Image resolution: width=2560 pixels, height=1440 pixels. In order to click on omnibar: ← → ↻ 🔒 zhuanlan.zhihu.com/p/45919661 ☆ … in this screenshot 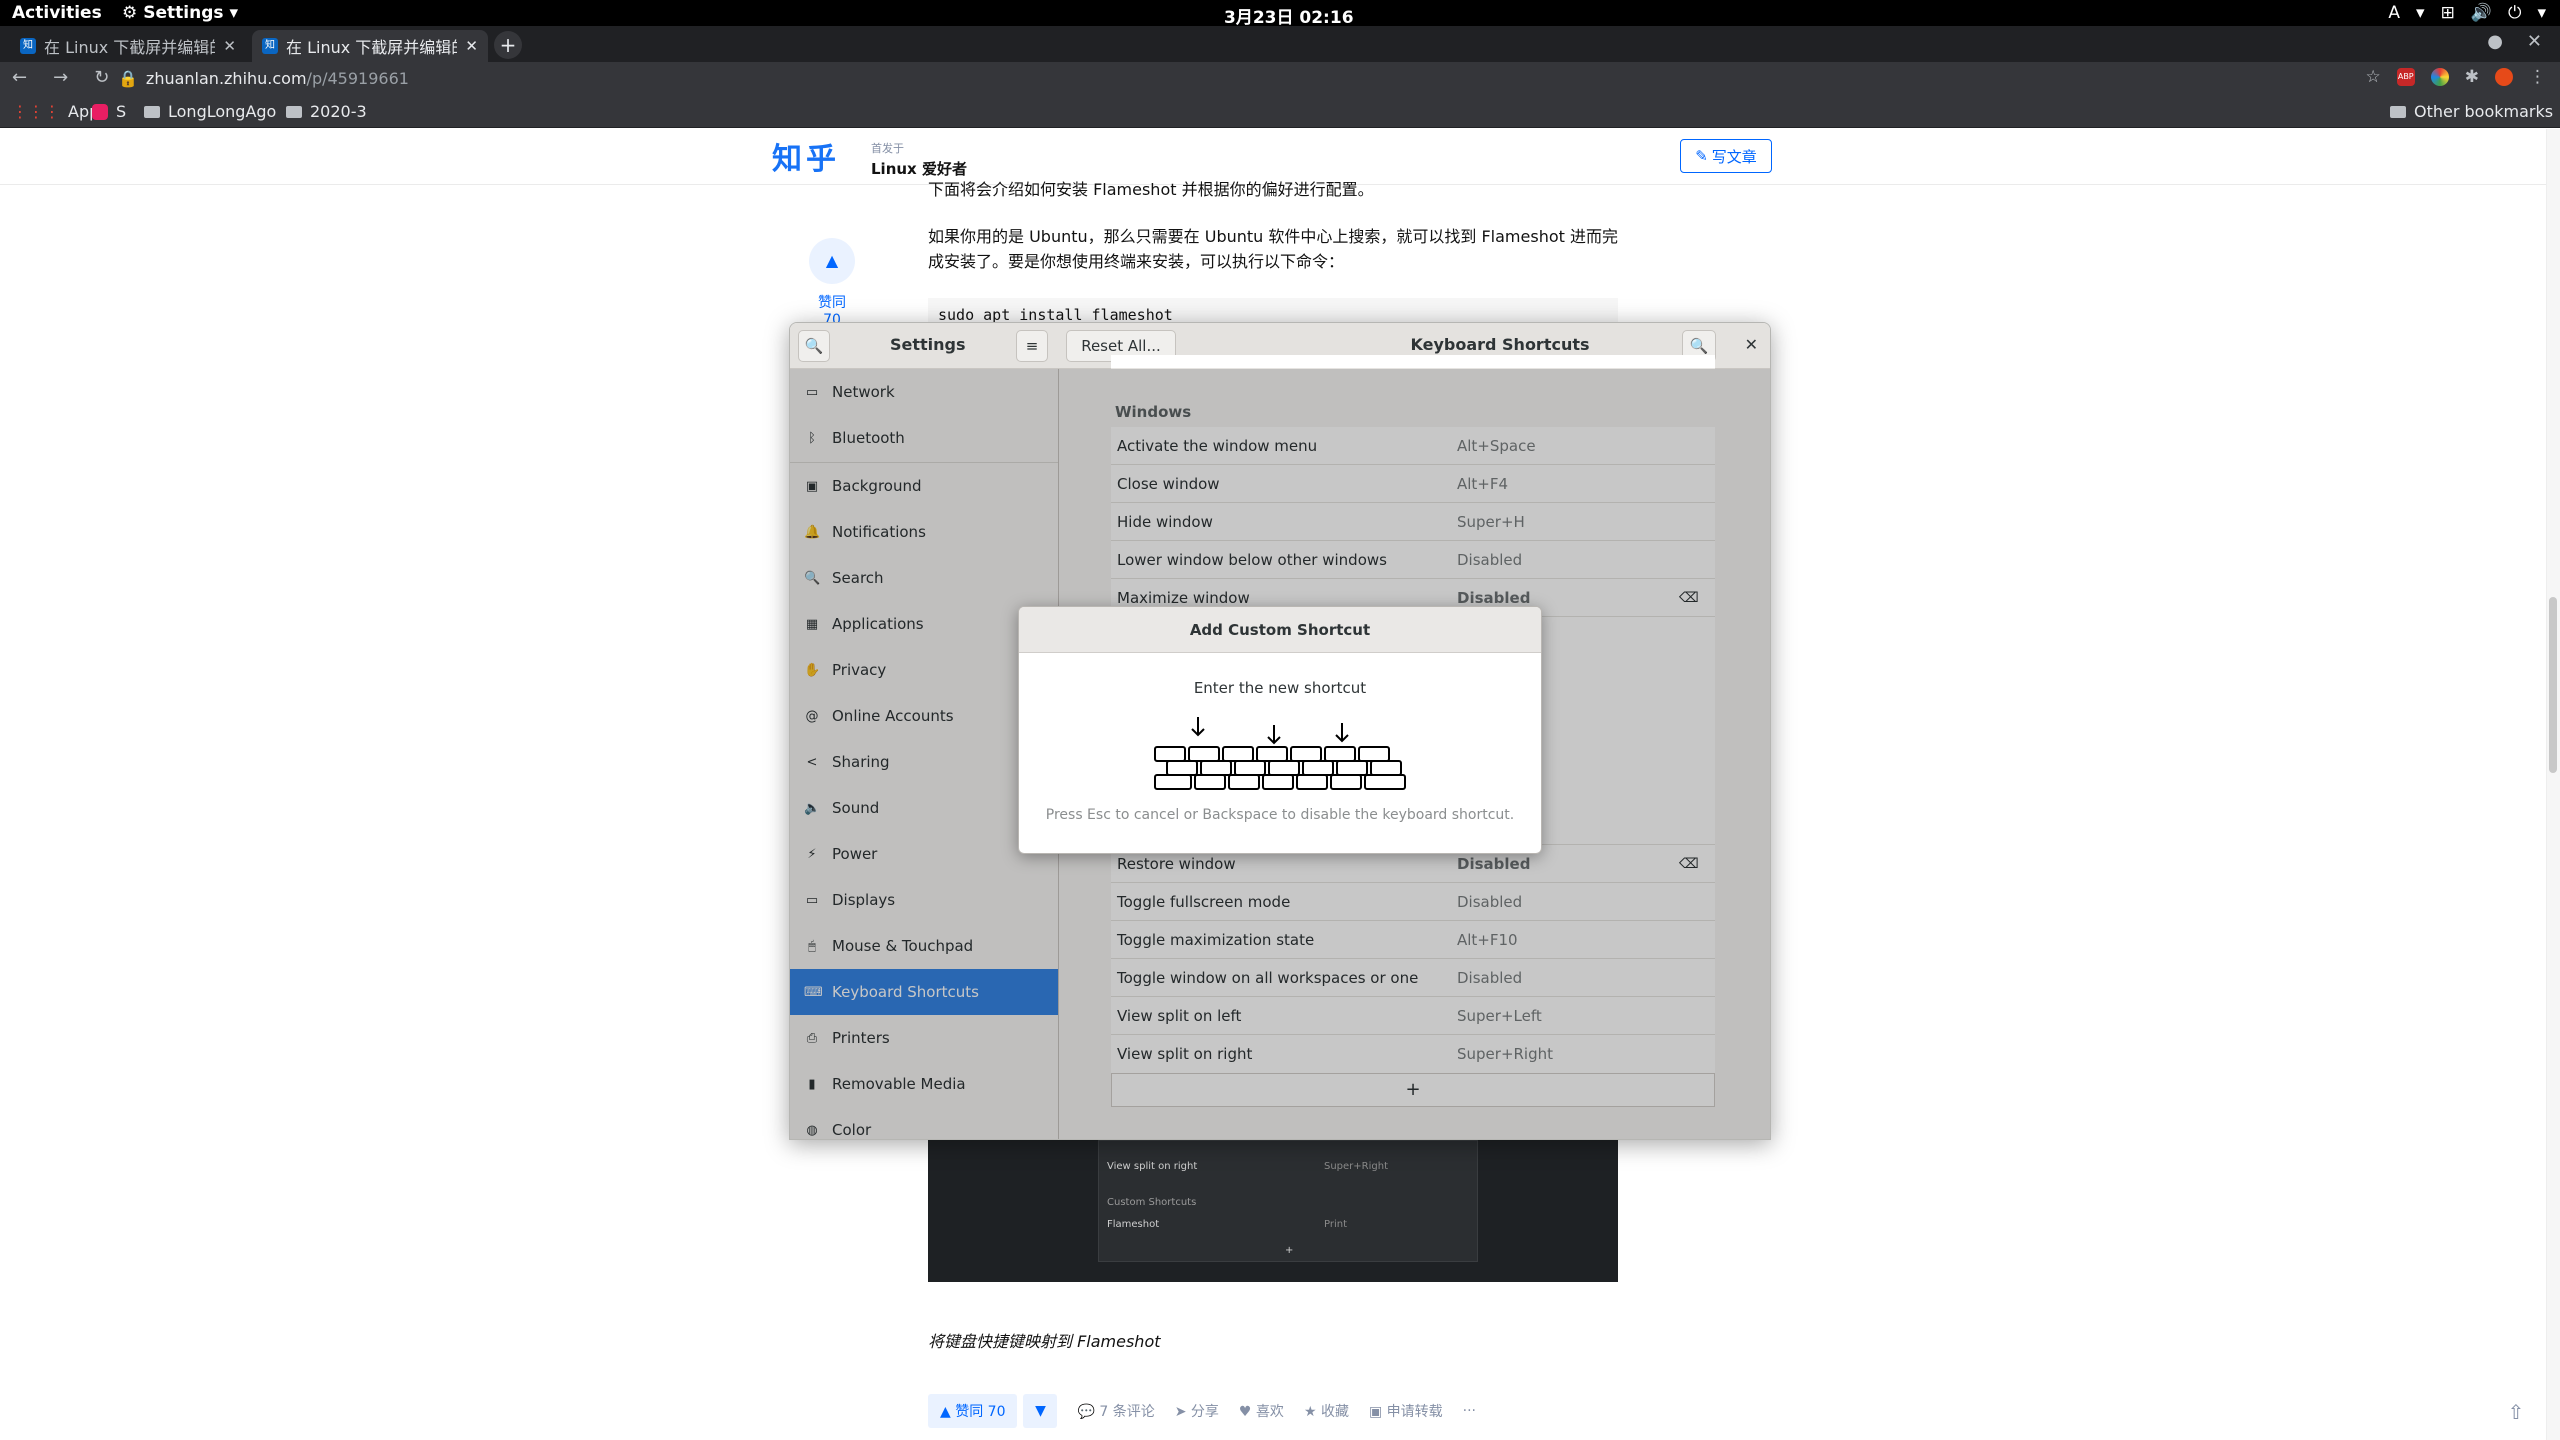, I will do `click(1280, 79)`.